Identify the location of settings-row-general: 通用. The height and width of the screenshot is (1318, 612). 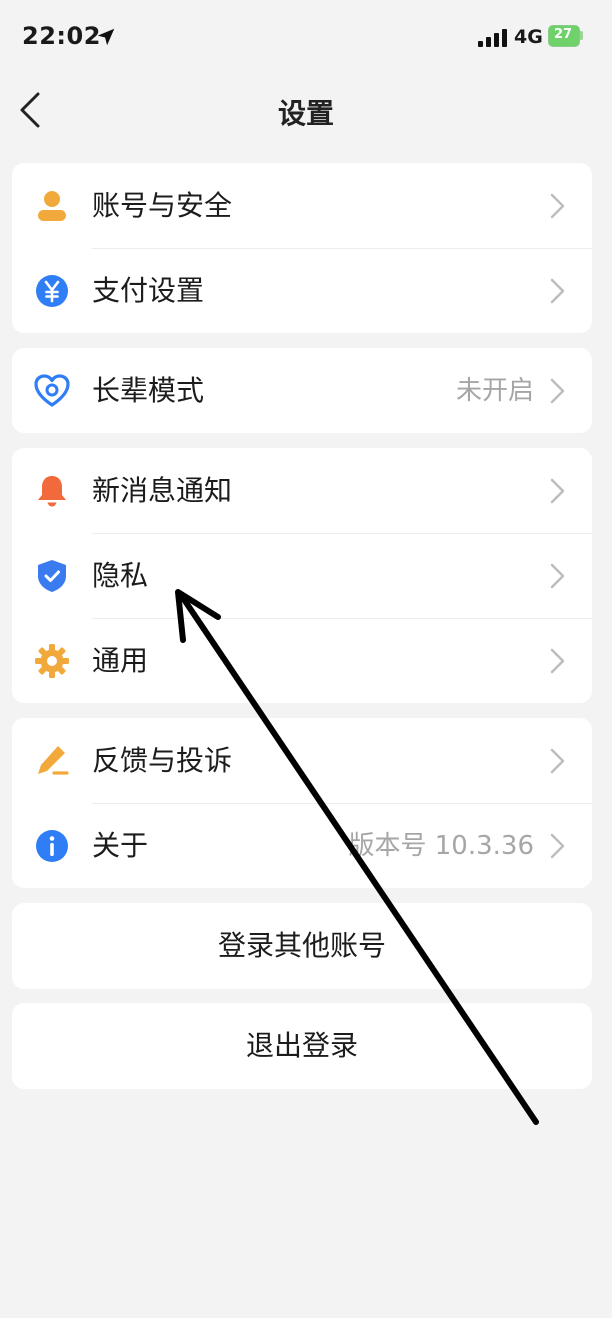
(302, 660).